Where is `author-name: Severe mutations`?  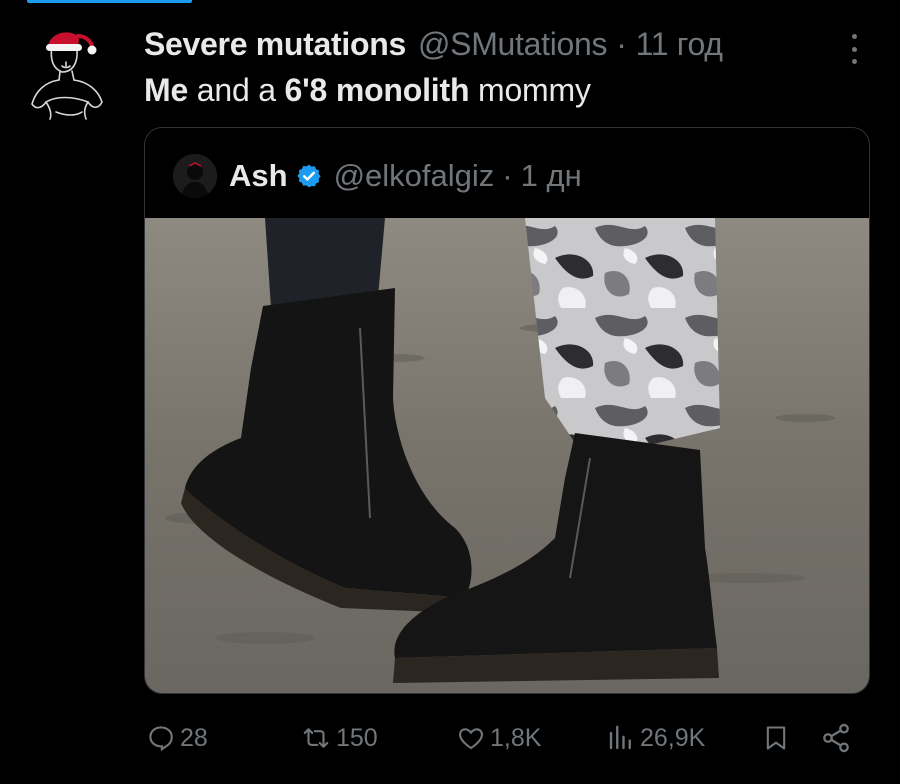 author-name: Severe mutations is located at coordinates (275, 44).